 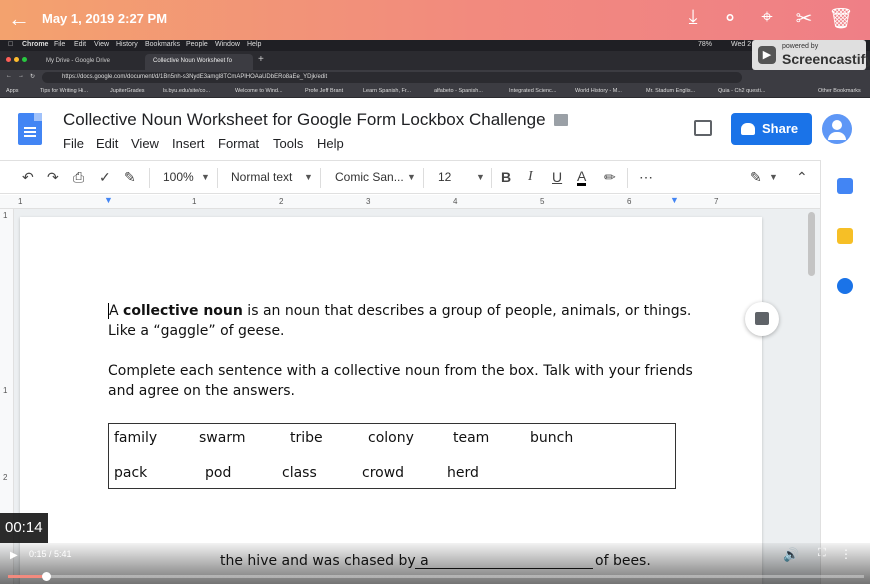 I want to click on bookmark-item: JupiterGrades, so click(x=127, y=91).